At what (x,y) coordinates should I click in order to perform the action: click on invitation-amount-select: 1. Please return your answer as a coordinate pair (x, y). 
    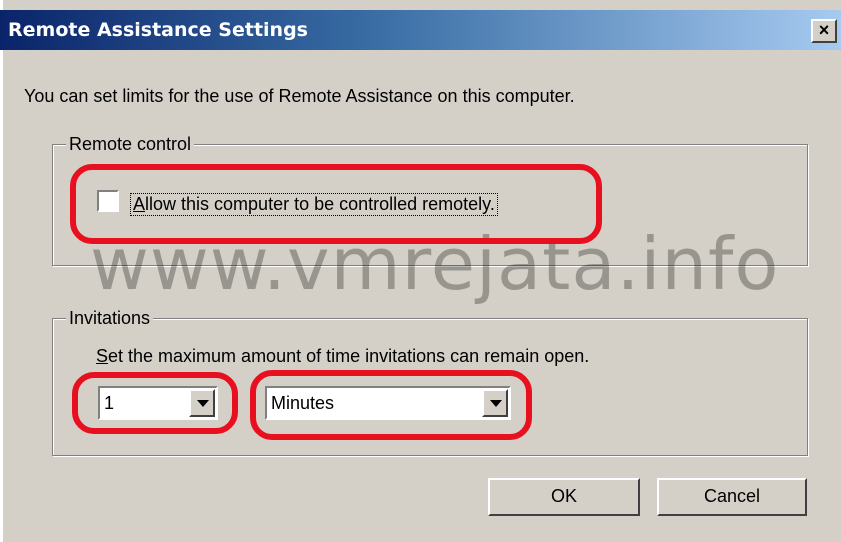
    Looking at the image, I should click on (158, 403).